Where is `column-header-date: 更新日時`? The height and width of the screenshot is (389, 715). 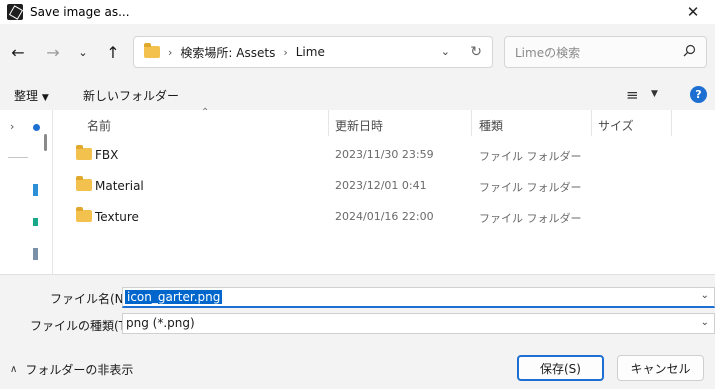 column-header-date: 更新日時 is located at coordinates (359, 125).